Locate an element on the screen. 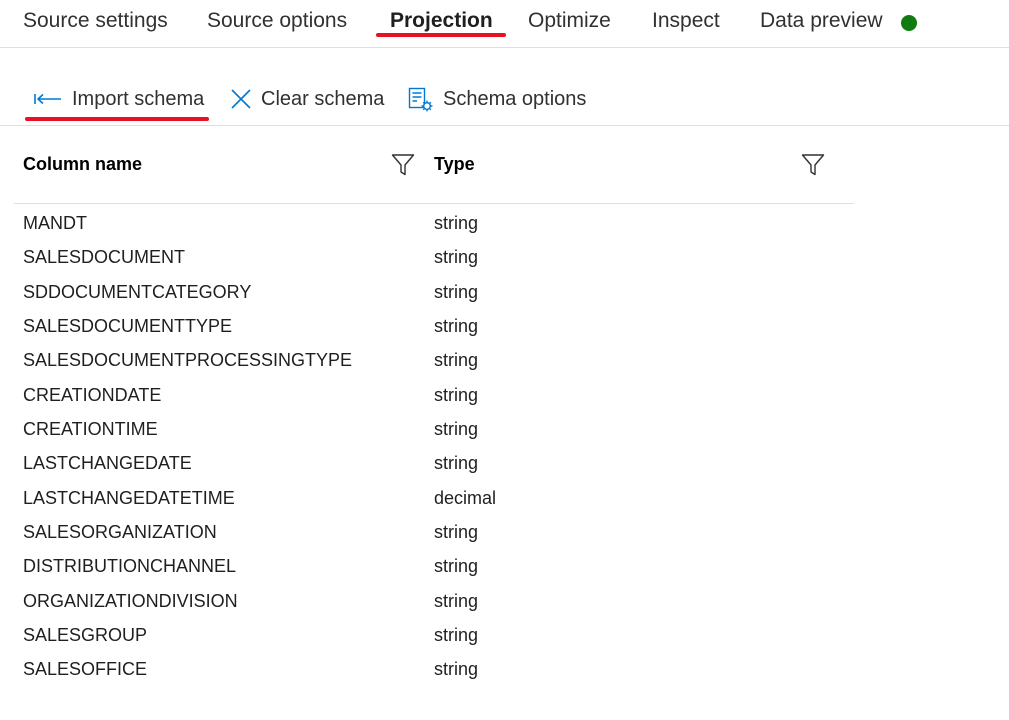 The height and width of the screenshot is (720, 1009). column-name-cell: SALESGROUP is located at coordinates (85, 635).